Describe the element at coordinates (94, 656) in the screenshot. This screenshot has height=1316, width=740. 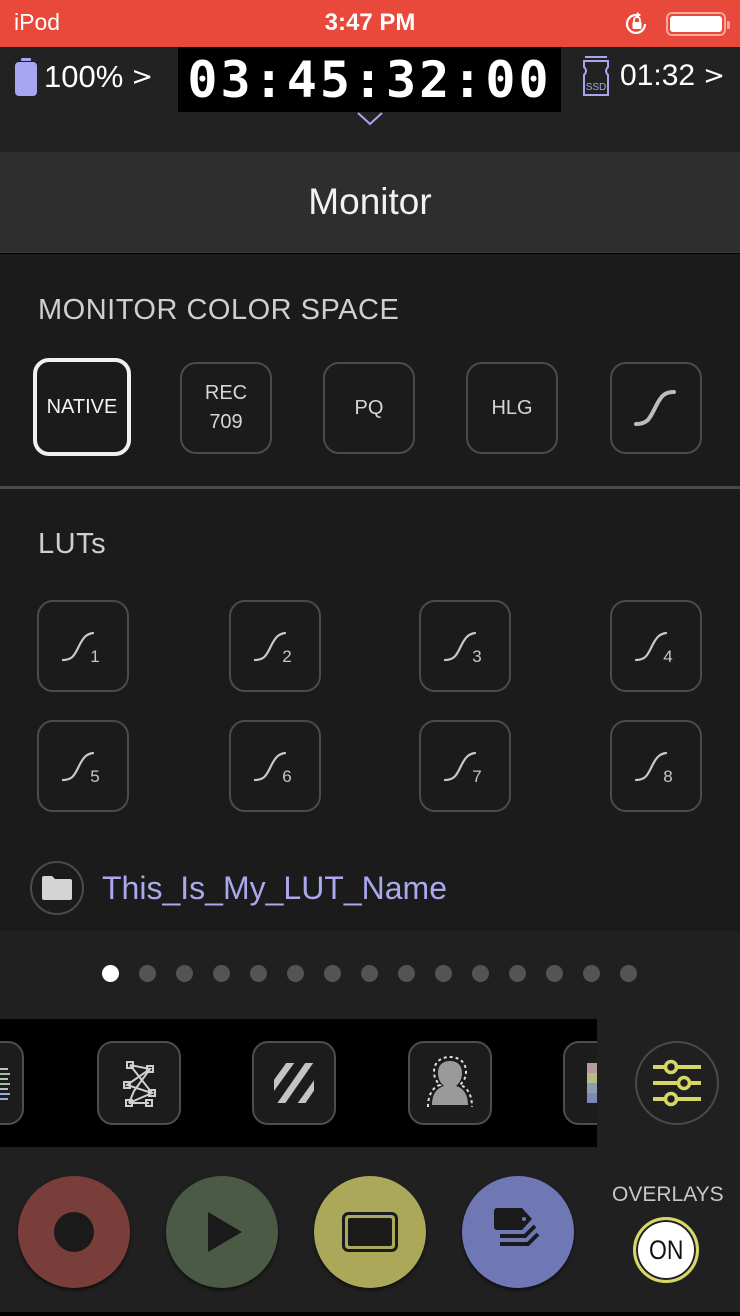
I see `svg-text: 1` at that location.